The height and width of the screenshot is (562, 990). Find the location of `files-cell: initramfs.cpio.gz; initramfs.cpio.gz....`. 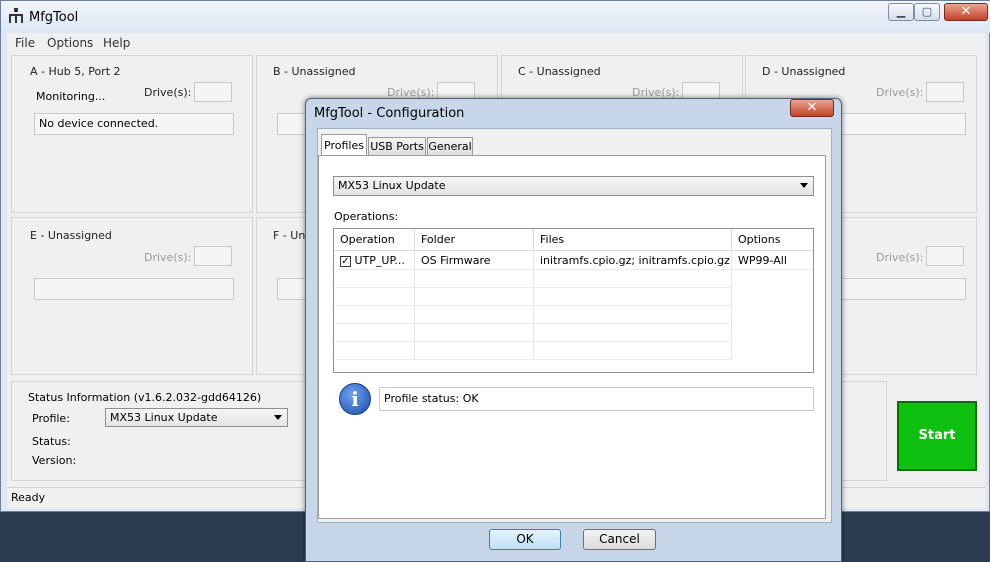

files-cell: initramfs.cpio.gz; initramfs.cpio.gz.... is located at coordinates (633, 261).